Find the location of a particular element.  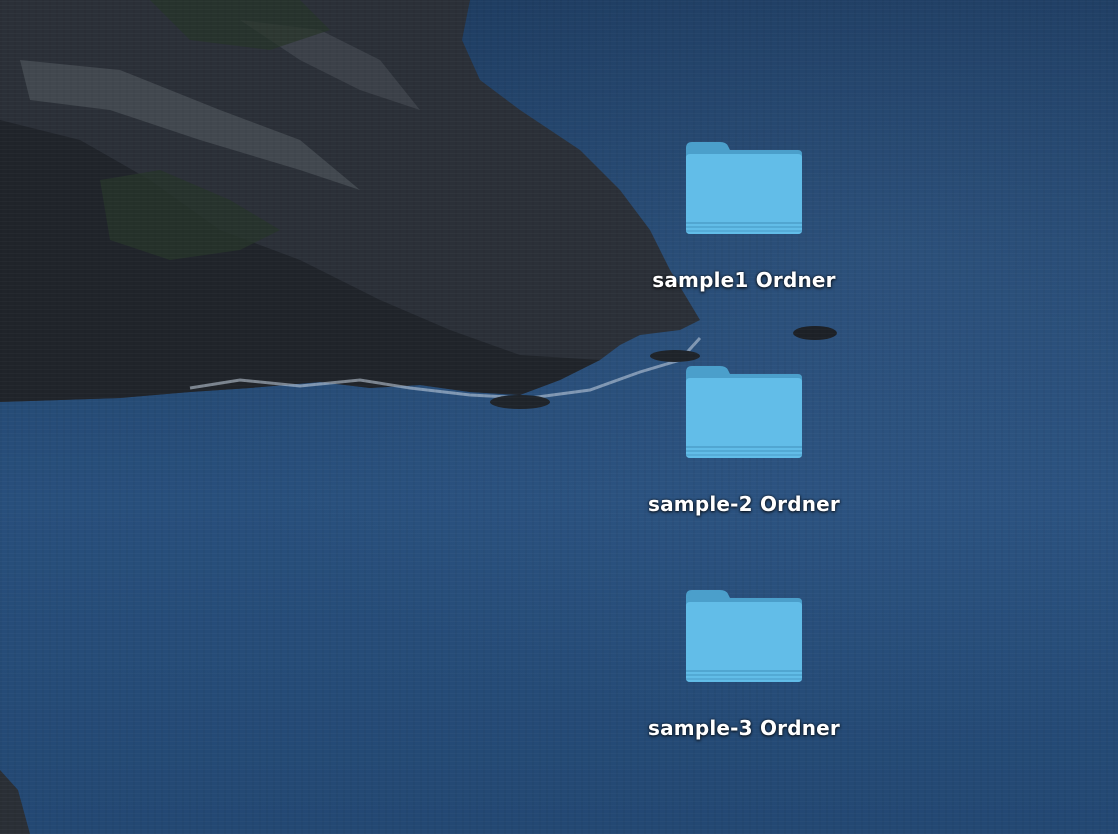

desktop-folder-sample1: sample1 Ordner is located at coordinates (744, 216).